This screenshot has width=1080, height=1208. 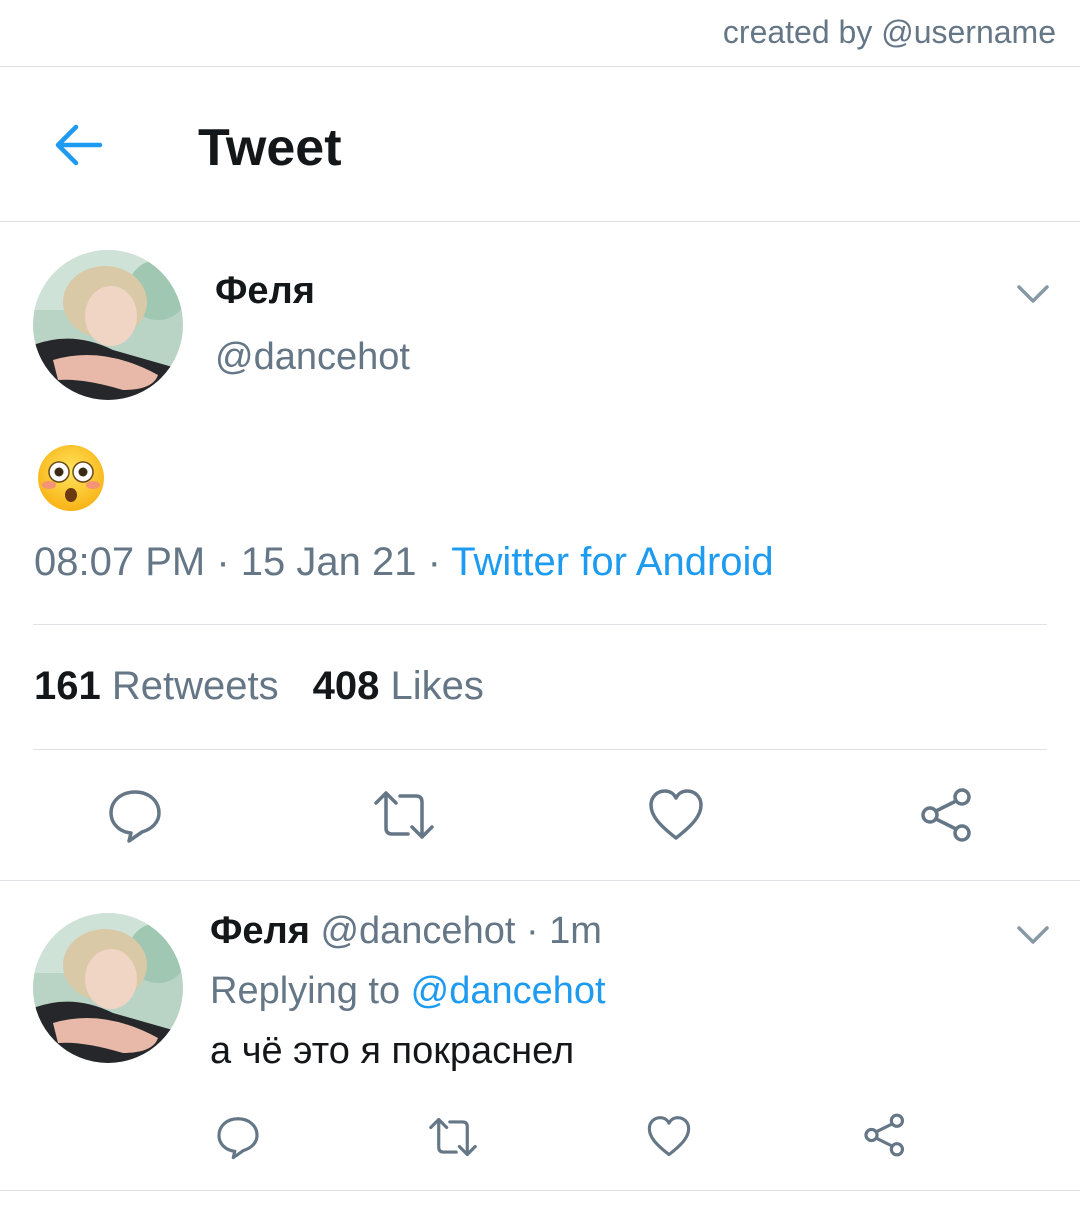 I want to click on reply-time: 1m, so click(x=575, y=931).